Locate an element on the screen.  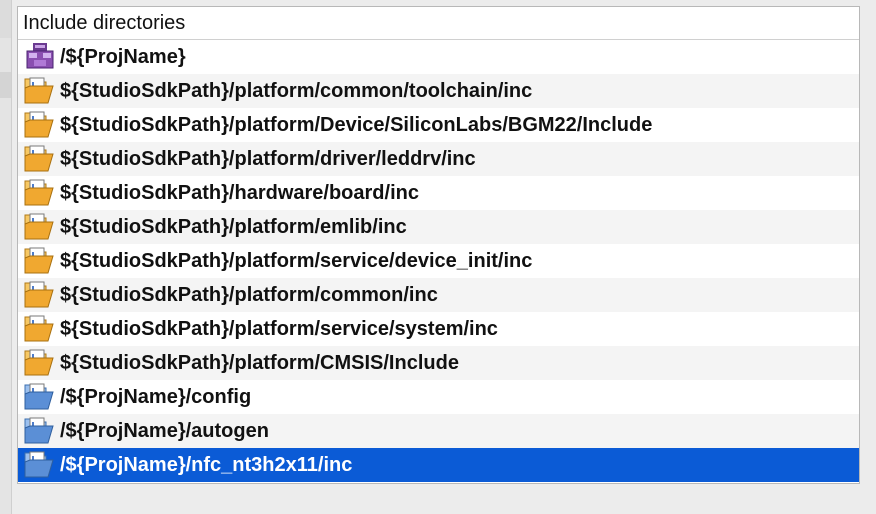
list-header: Include directories is located at coordinates (438, 23).